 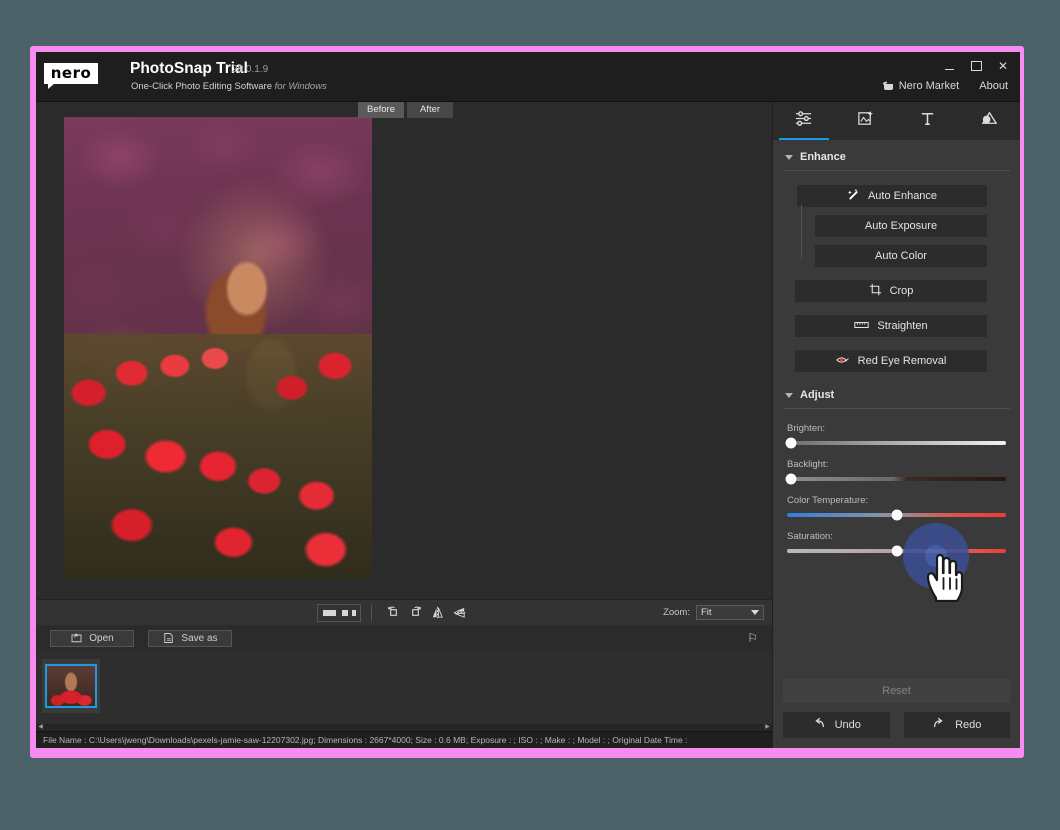 What do you see at coordinates (40, 727) in the screenshot?
I see `scroll-left-icon: ◀` at bounding box center [40, 727].